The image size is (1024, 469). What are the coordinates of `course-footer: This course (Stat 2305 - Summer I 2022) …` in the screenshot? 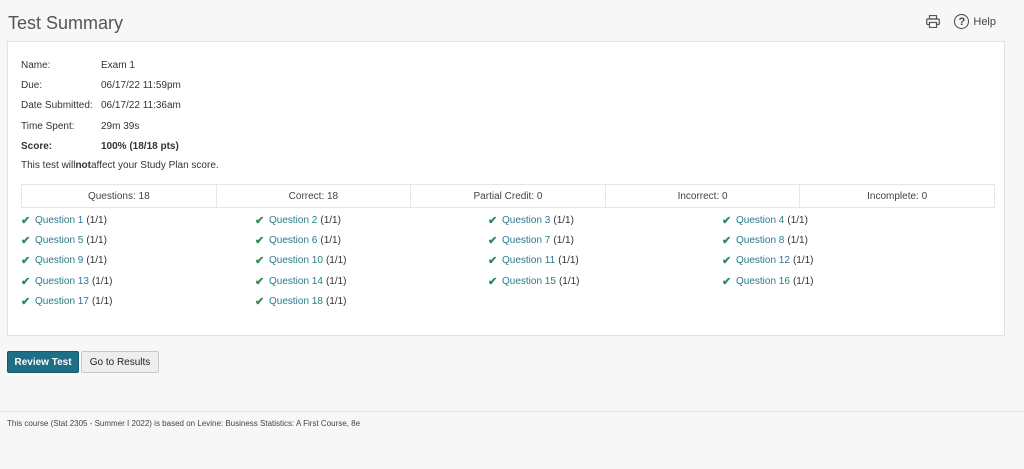 It's located at (184, 423).